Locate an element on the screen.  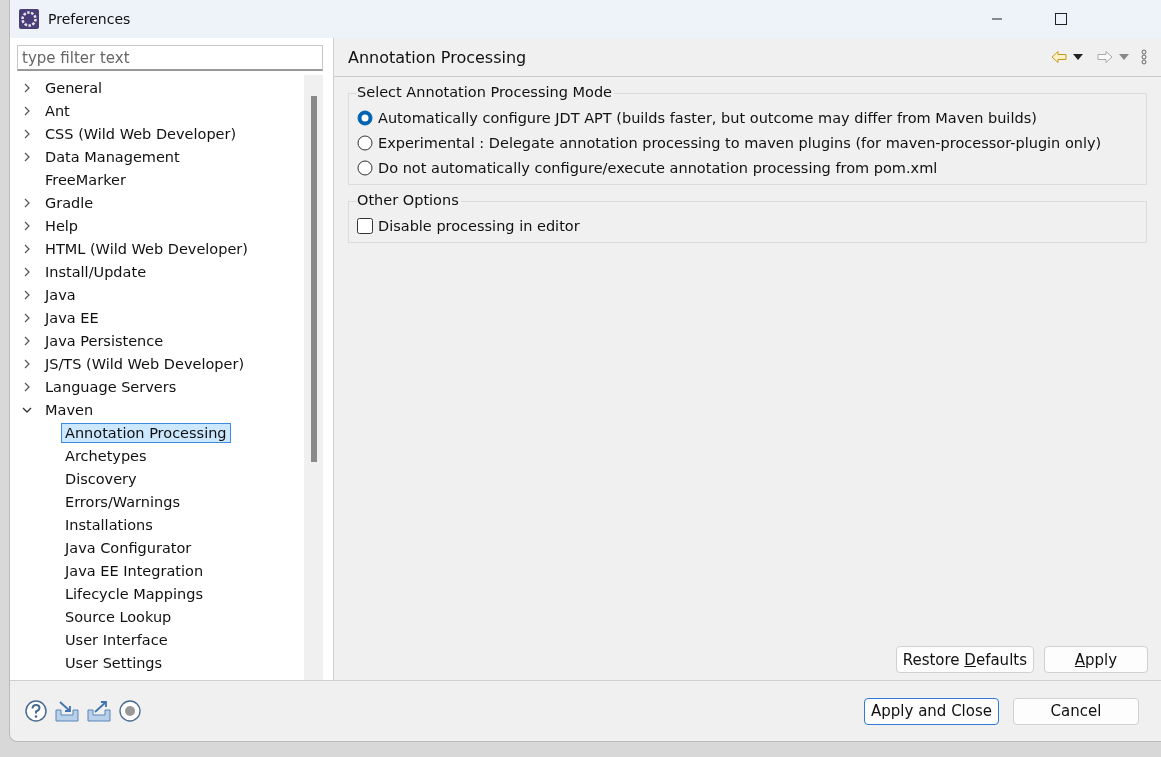
menu-icon is located at coordinates (1144, 57).